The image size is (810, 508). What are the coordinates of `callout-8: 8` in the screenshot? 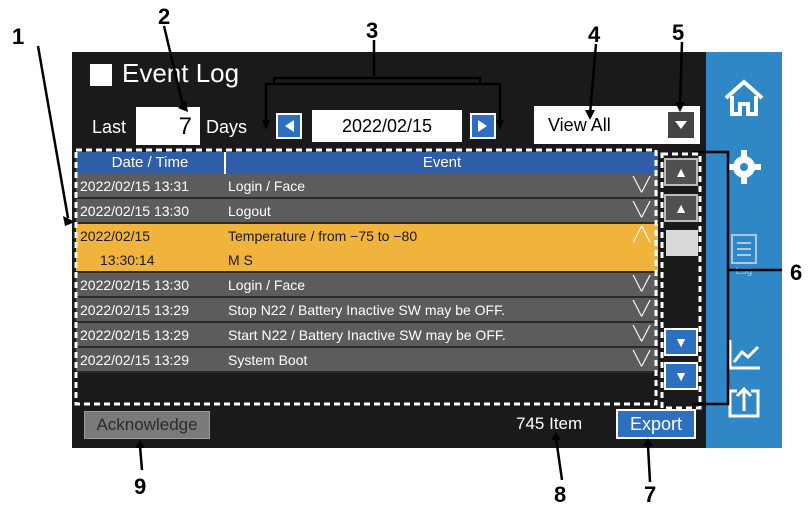 It's located at (560, 494).